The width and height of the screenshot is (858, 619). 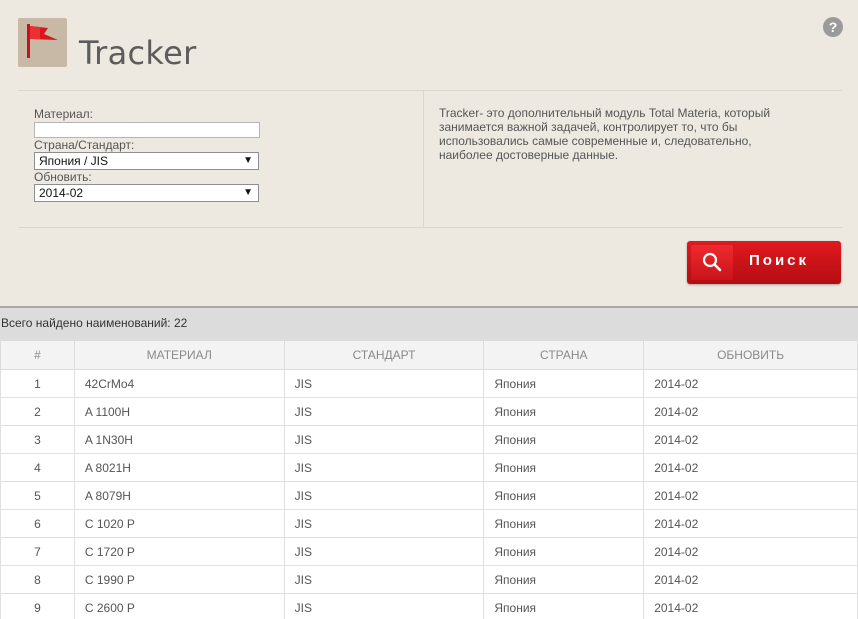 I want to click on row-material: C 1720 P, so click(x=179, y=551).